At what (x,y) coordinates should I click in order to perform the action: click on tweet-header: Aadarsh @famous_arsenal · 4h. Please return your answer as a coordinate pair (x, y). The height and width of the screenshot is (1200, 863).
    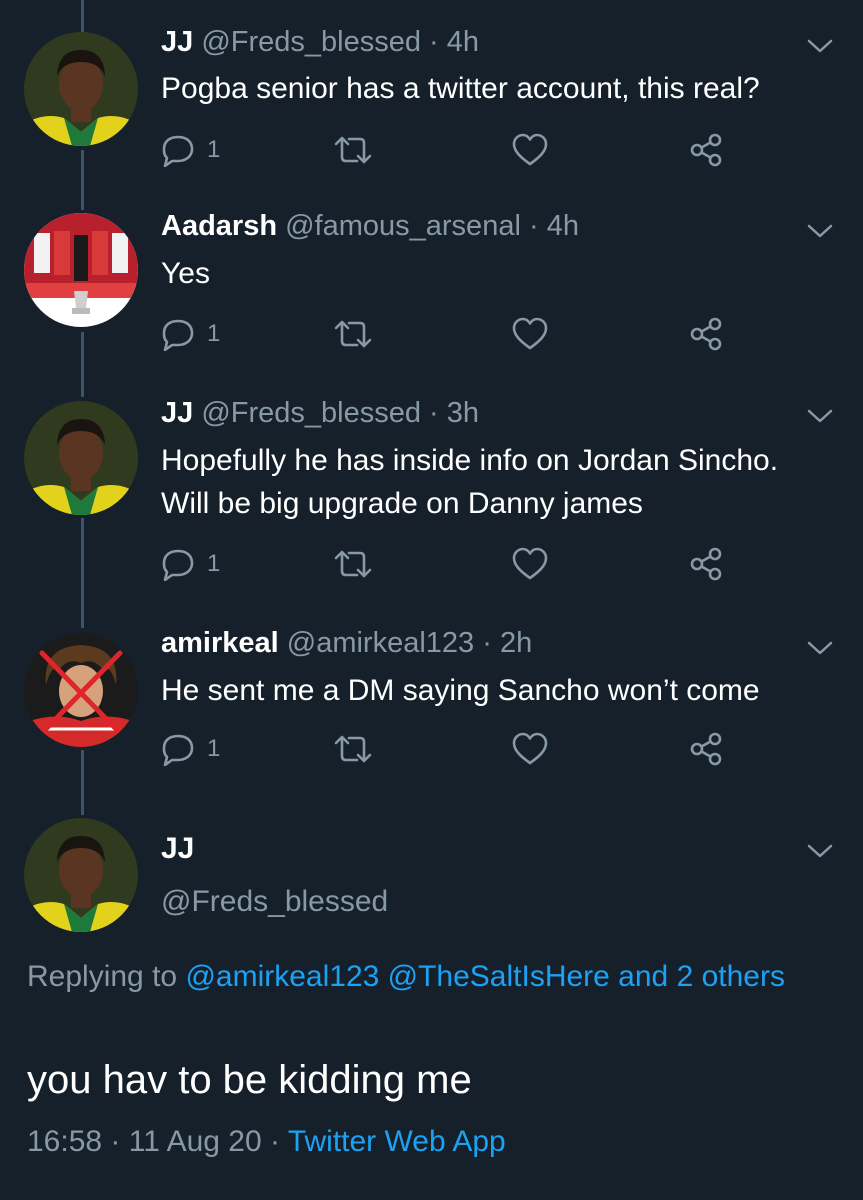
    Looking at the image, I should click on (370, 226).